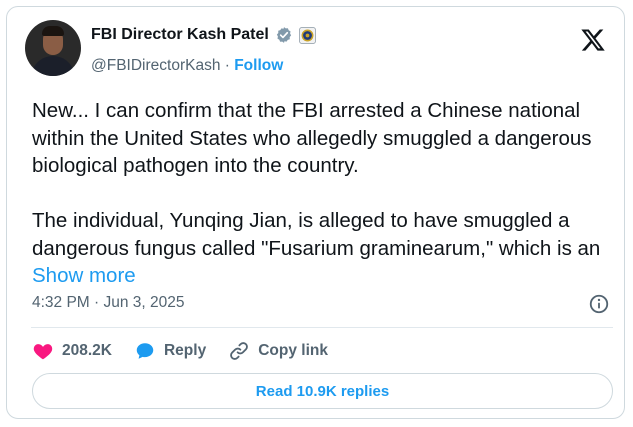  I want to click on author-name-row: FBI Director Kash Patel, so click(203, 35).